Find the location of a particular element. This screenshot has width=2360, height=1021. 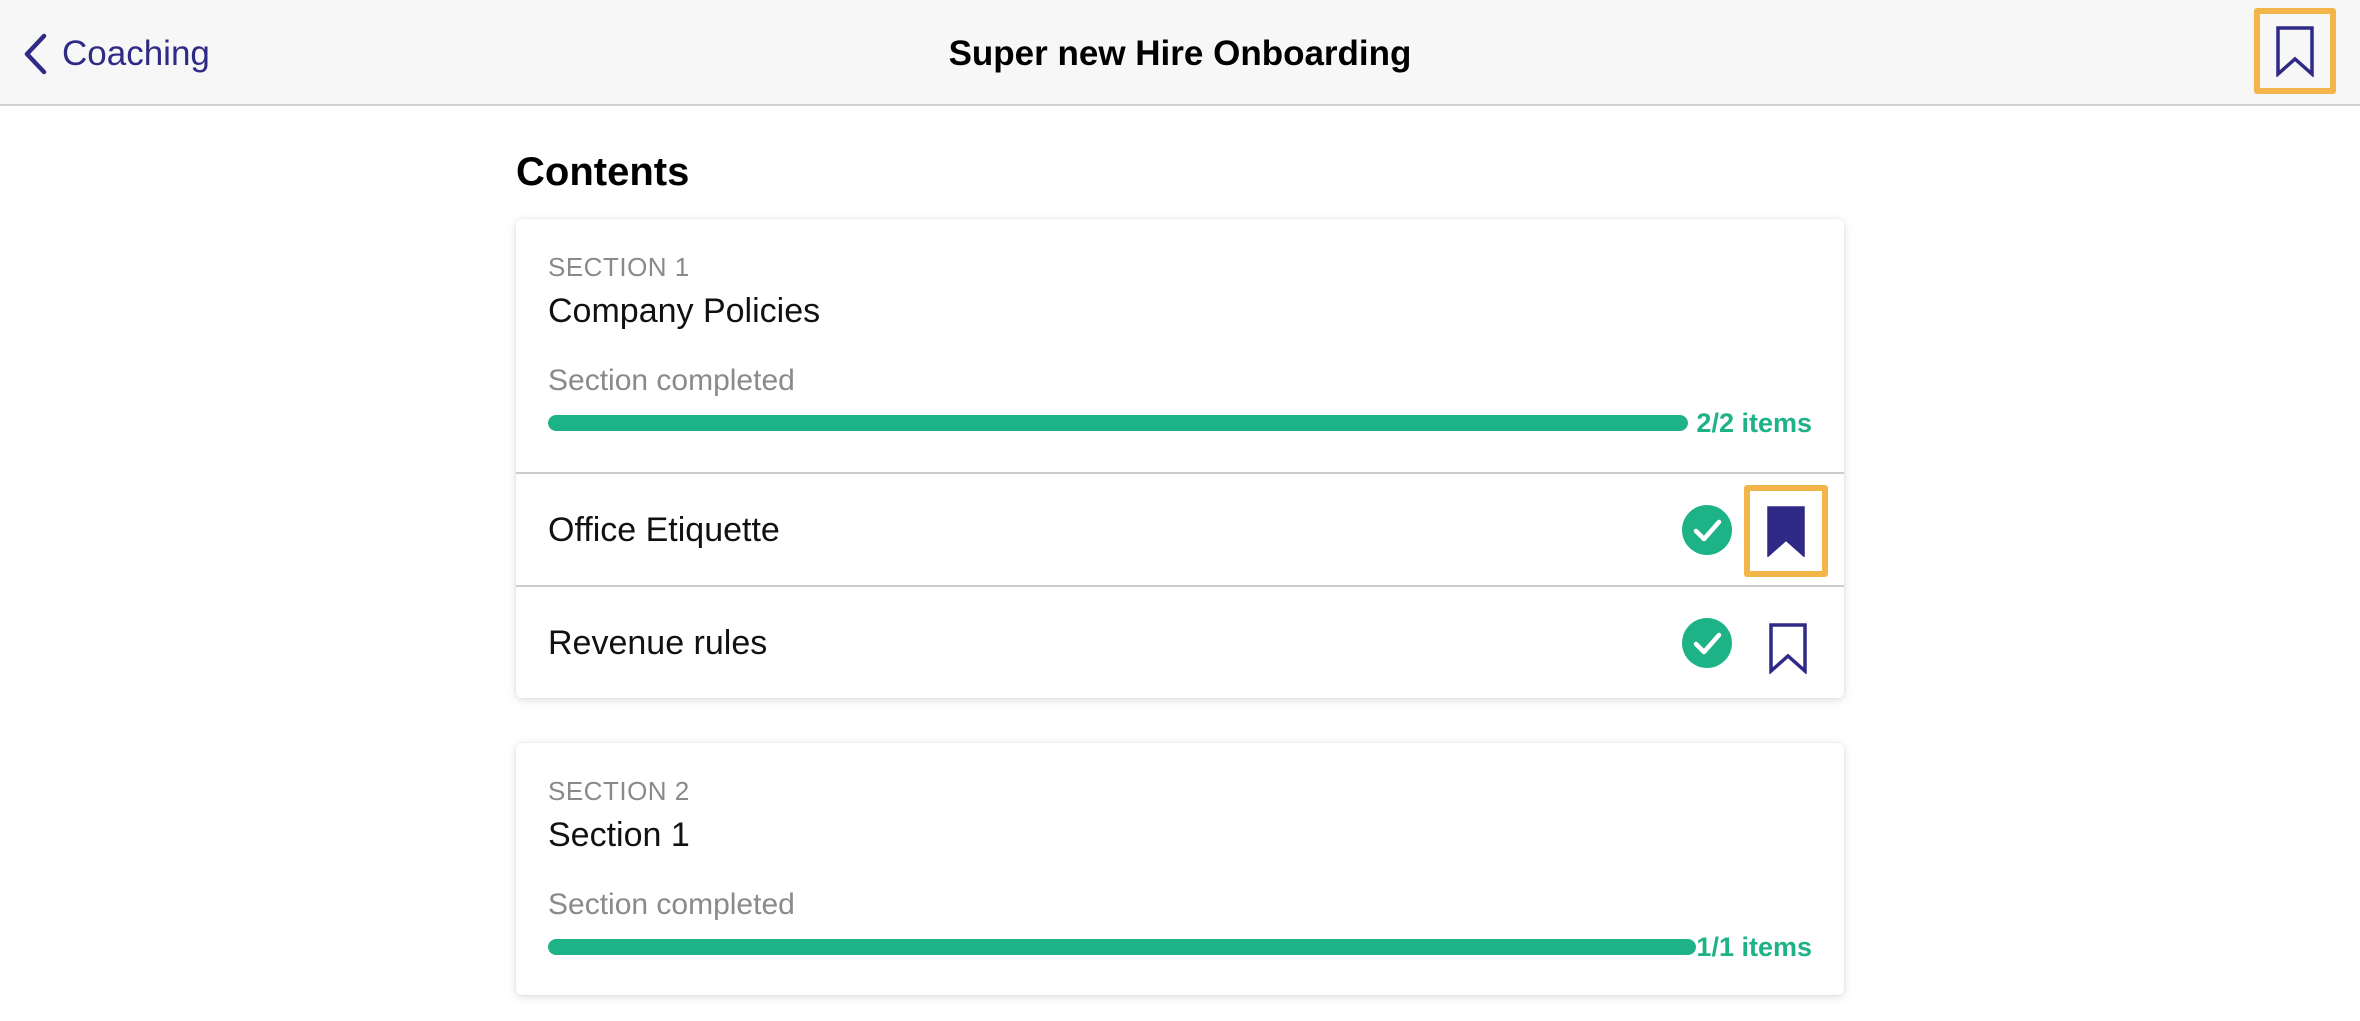

section-progress-count: 2/2 items is located at coordinates (1754, 423).